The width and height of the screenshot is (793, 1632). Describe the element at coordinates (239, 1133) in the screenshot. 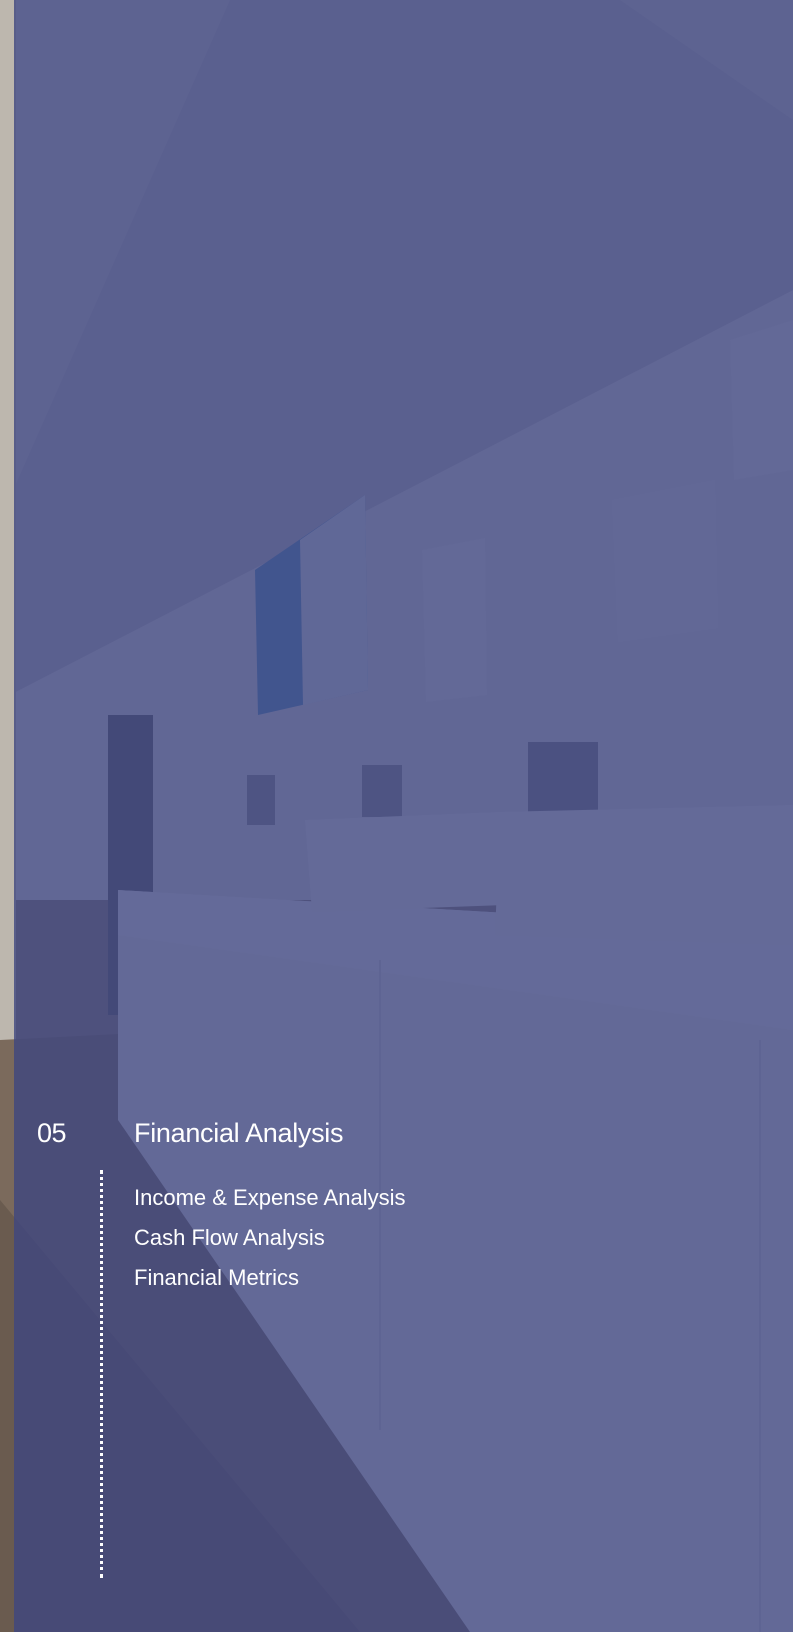

I see `section-title: Financial Analysis` at that location.